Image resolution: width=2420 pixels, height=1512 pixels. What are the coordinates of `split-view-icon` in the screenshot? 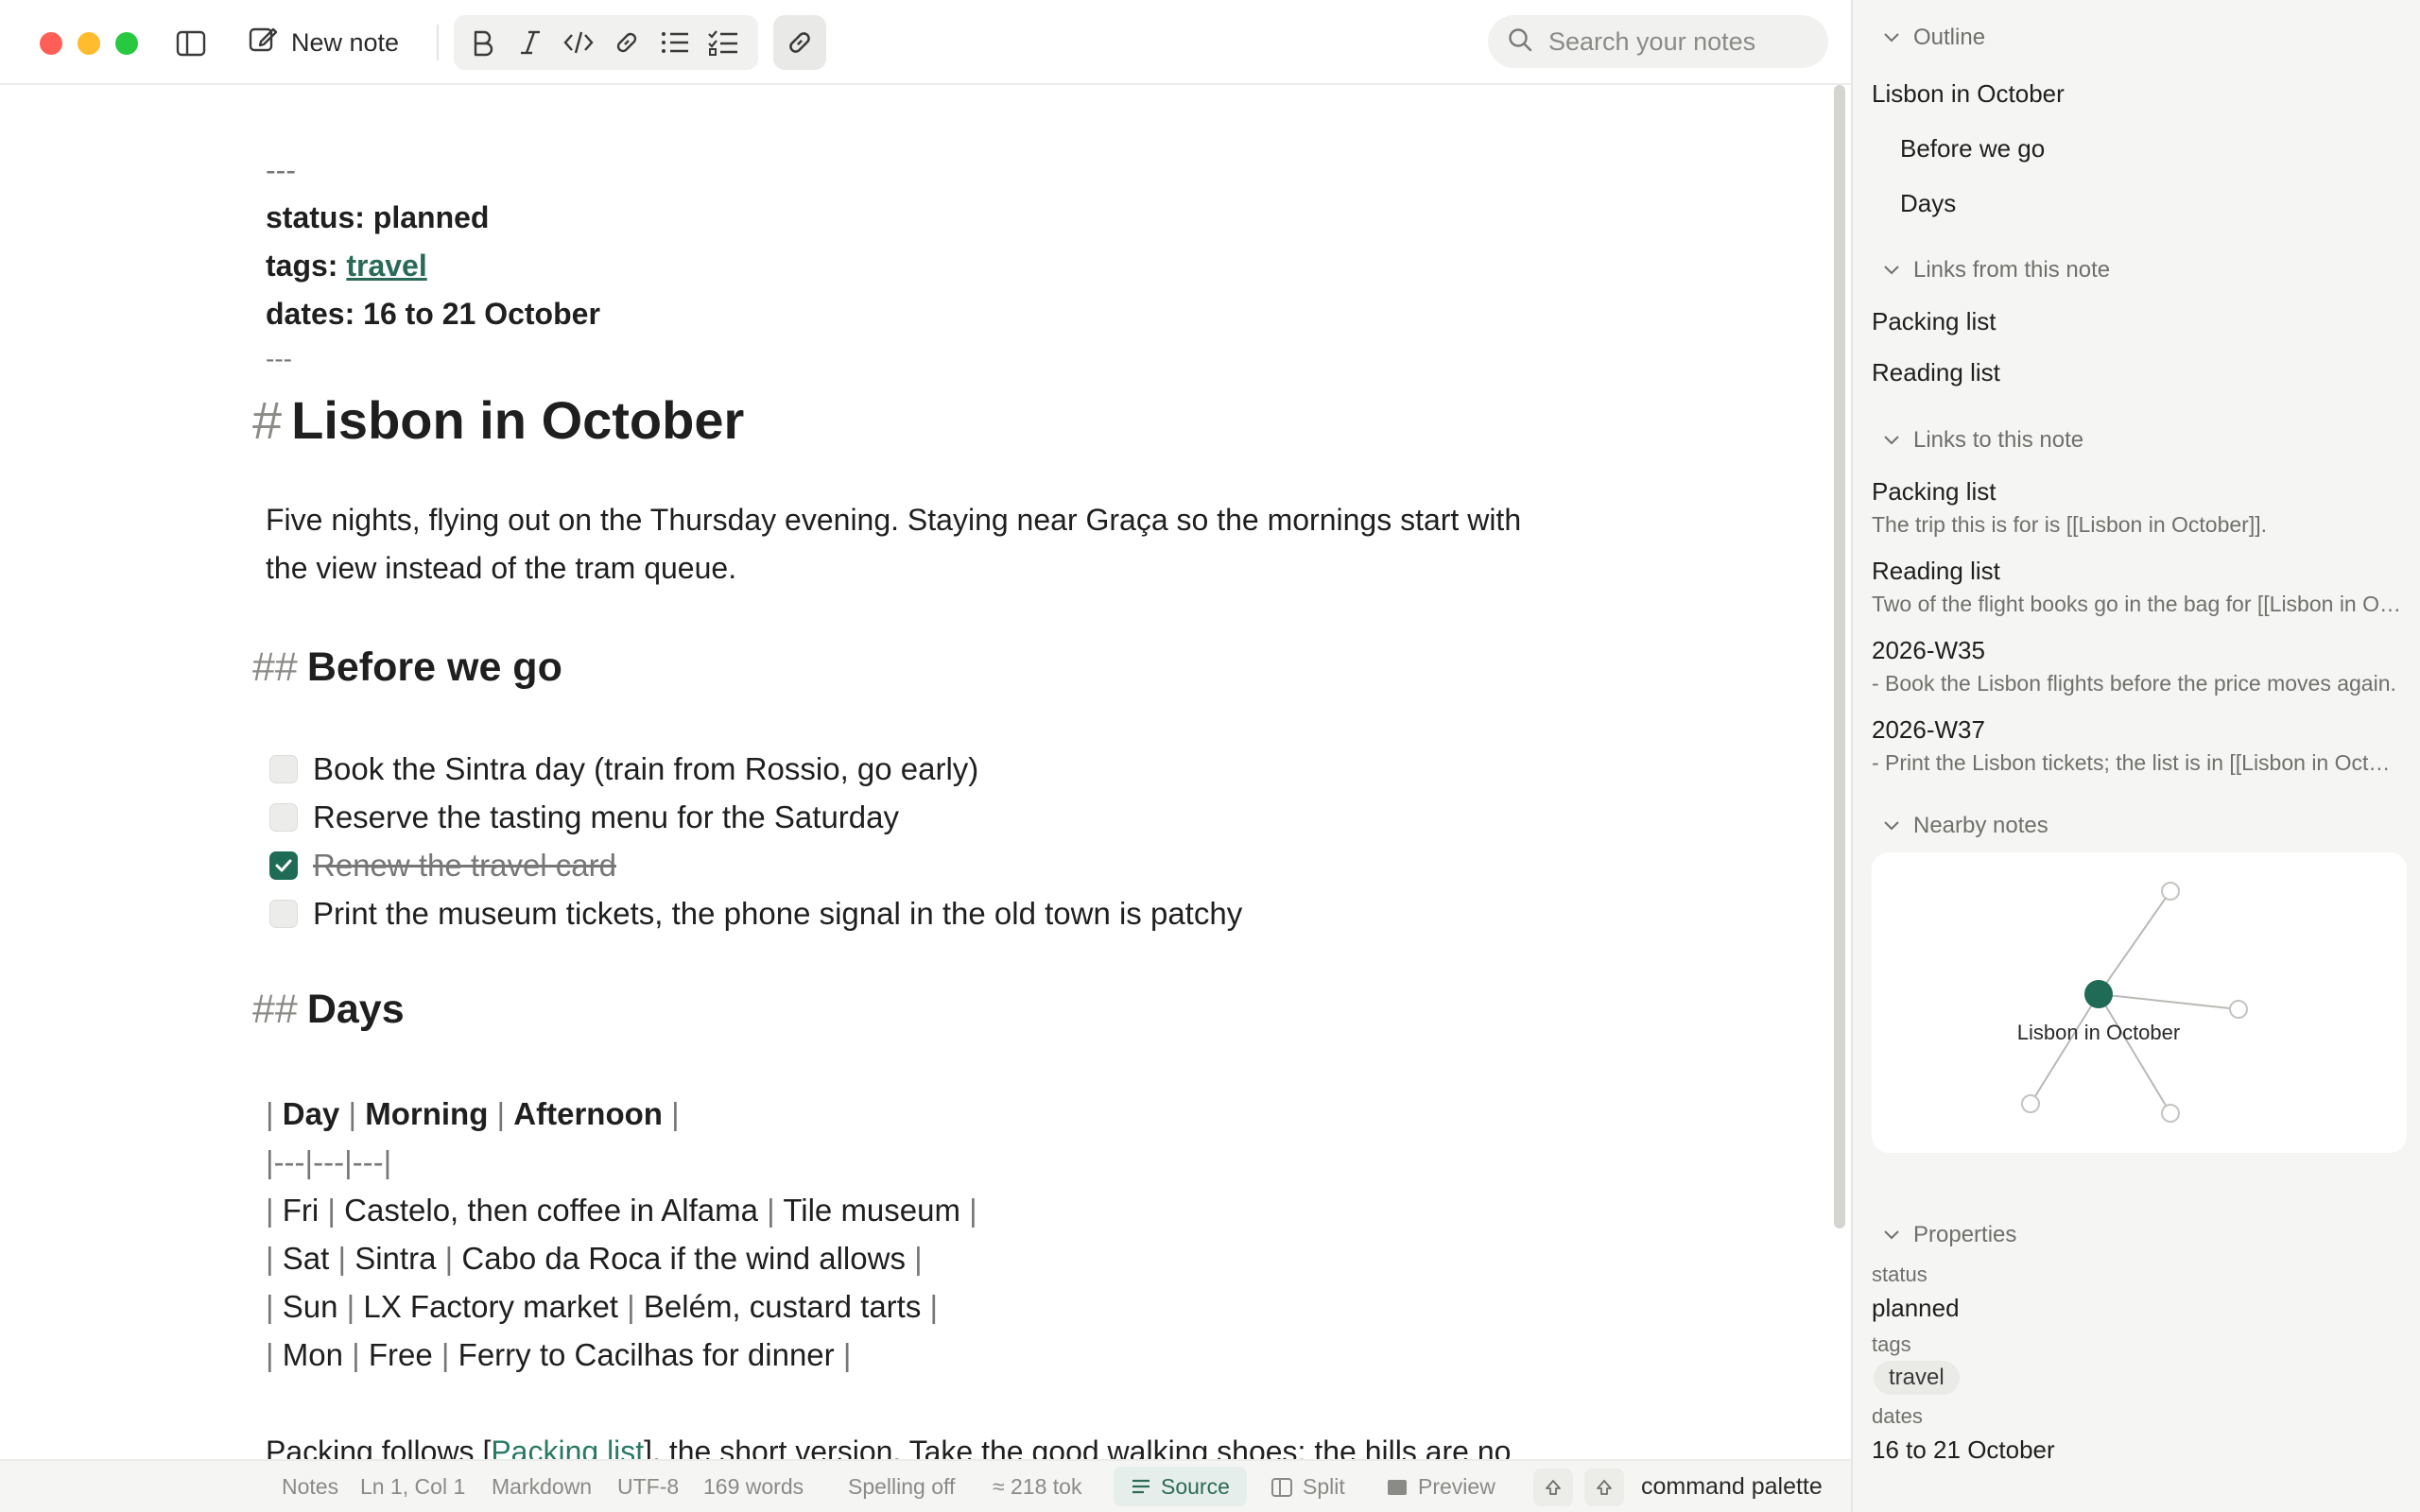 It's located at (1281, 1487).